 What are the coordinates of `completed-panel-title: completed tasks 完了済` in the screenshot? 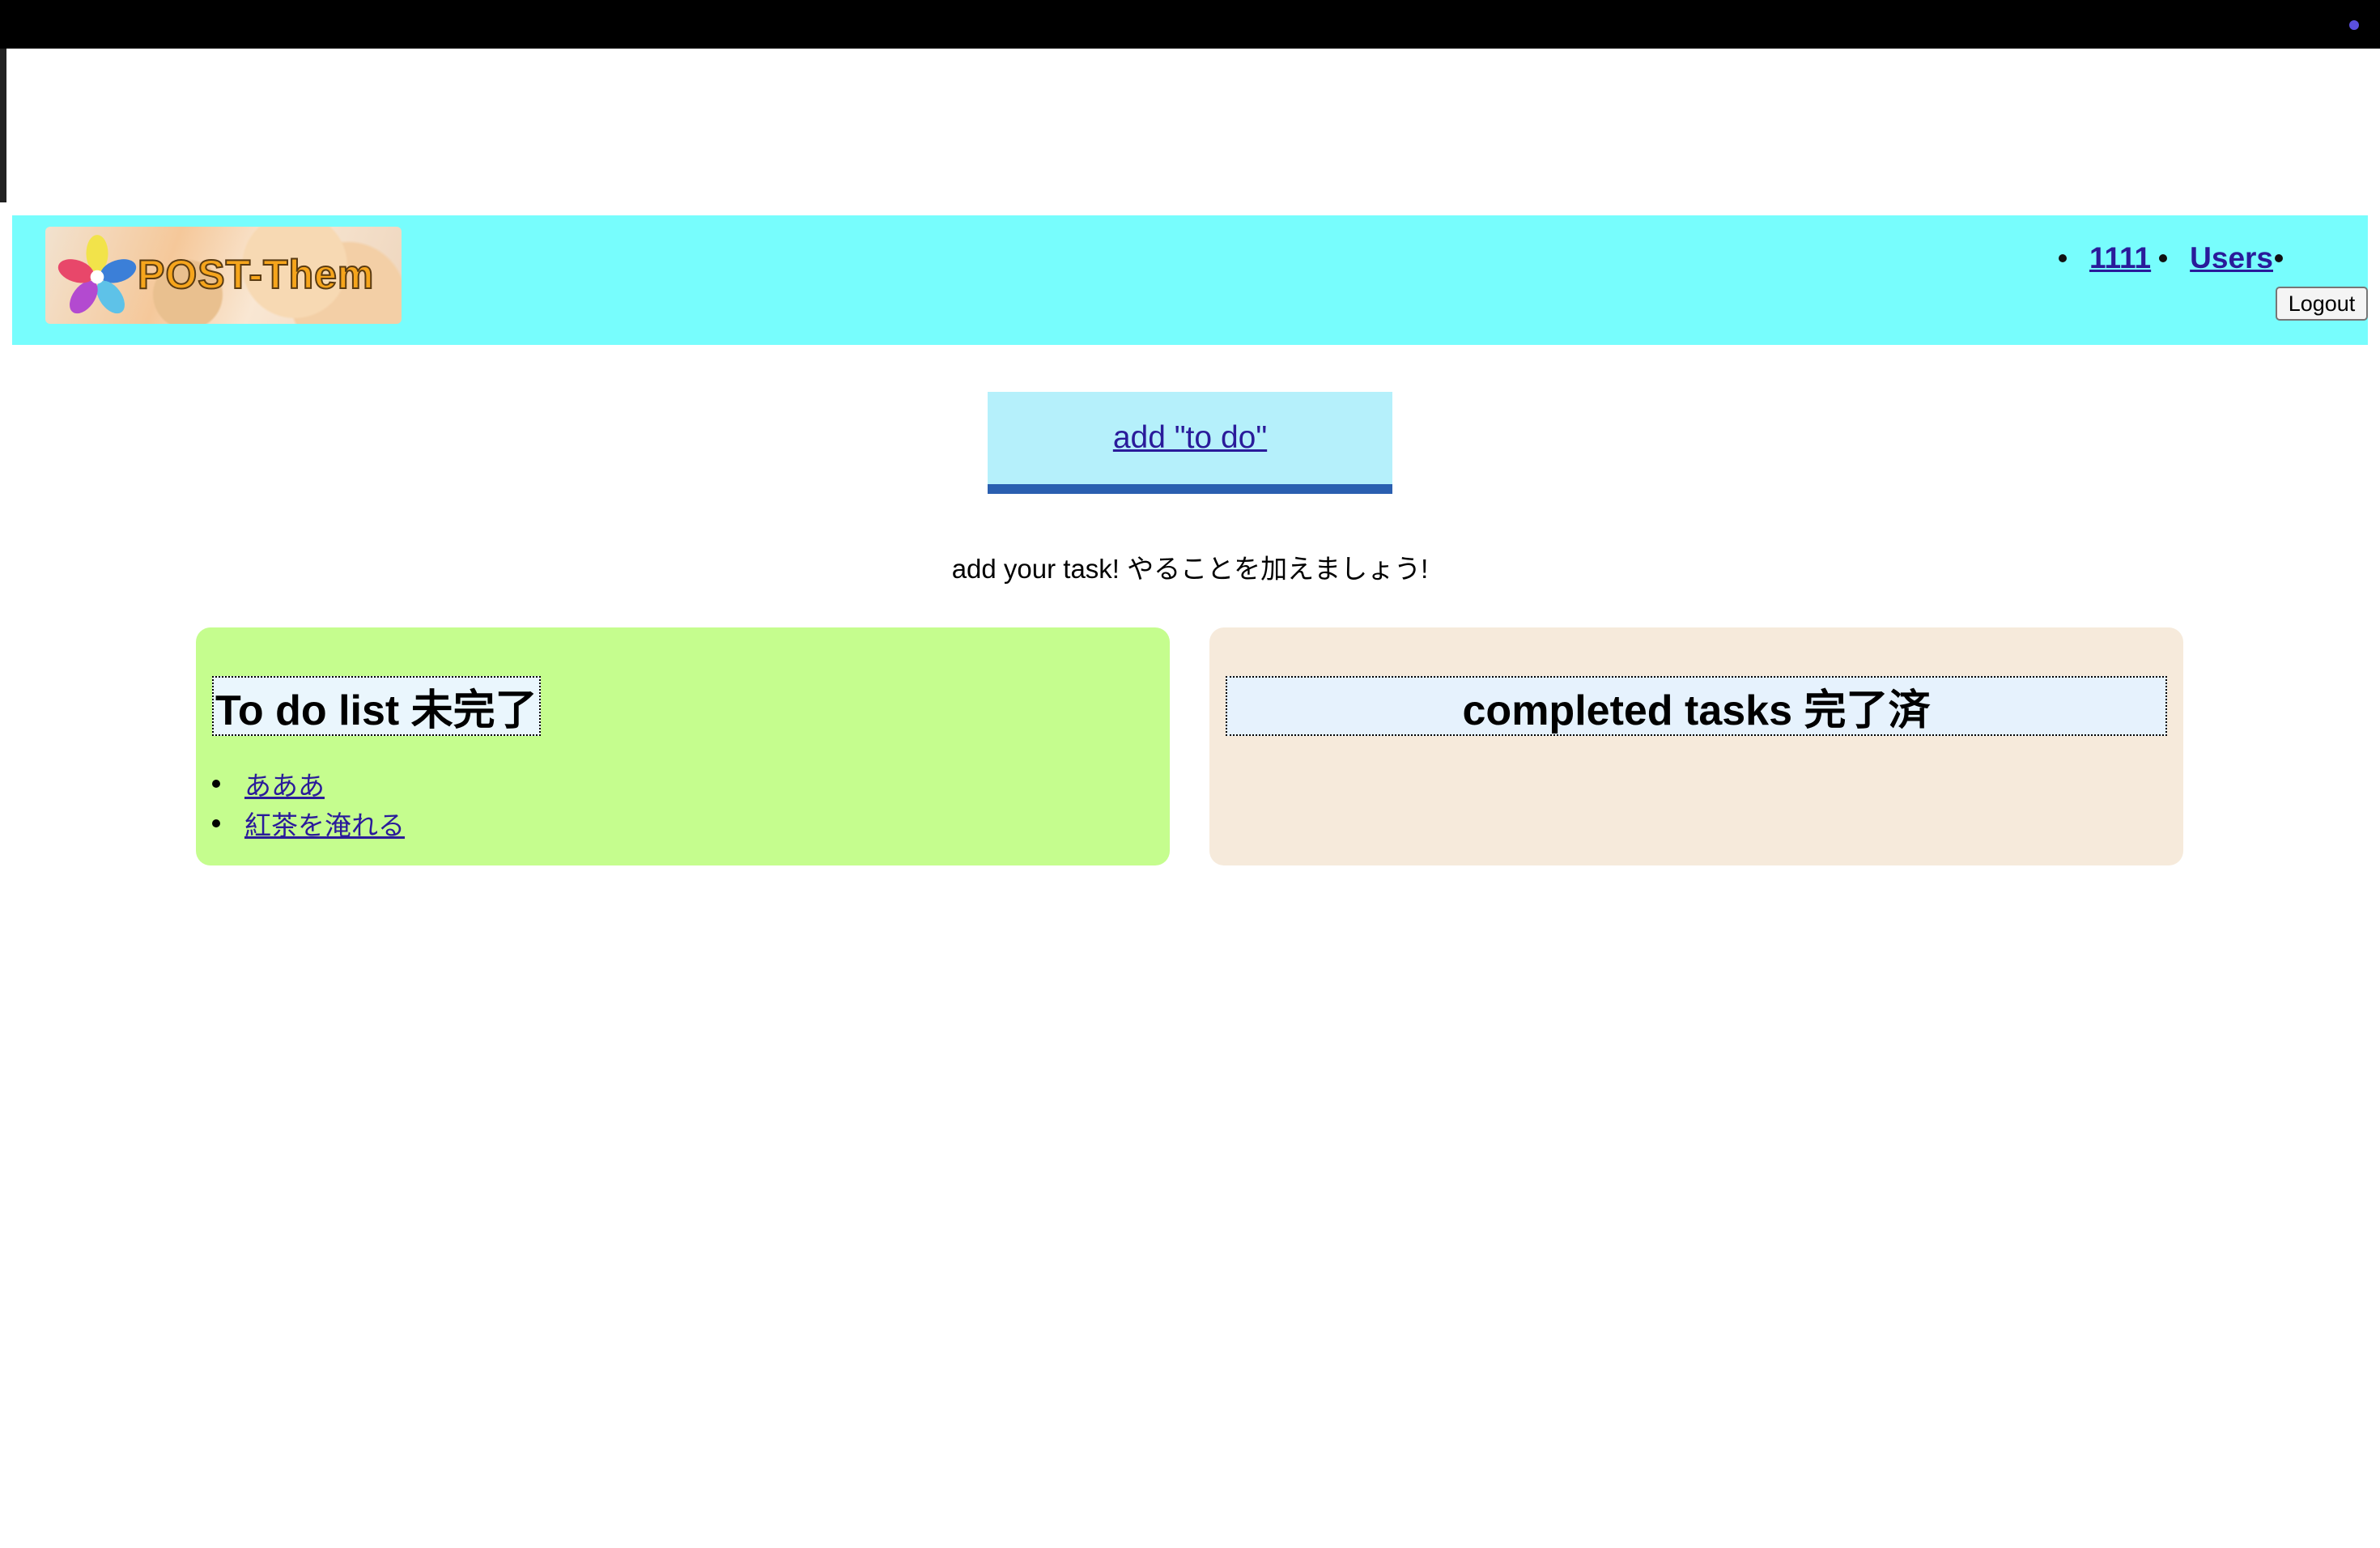 It's located at (1697, 706).